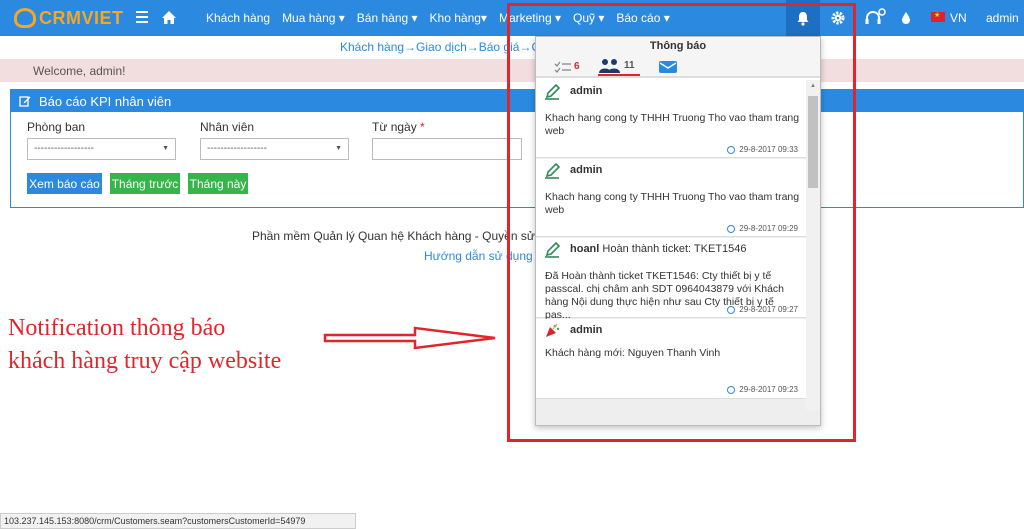  Describe the element at coordinates (938, 16) in the screenshot. I see `vietnam-flag-icon` at that location.